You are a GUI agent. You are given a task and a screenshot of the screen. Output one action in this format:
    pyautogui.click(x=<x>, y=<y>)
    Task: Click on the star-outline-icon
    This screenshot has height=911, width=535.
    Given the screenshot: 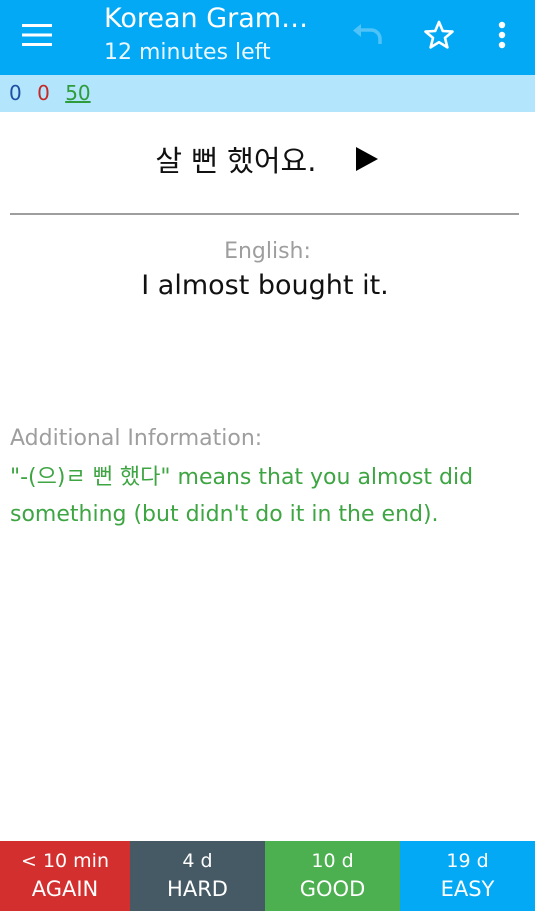 What is the action you would take?
    pyautogui.click(x=439, y=37)
    